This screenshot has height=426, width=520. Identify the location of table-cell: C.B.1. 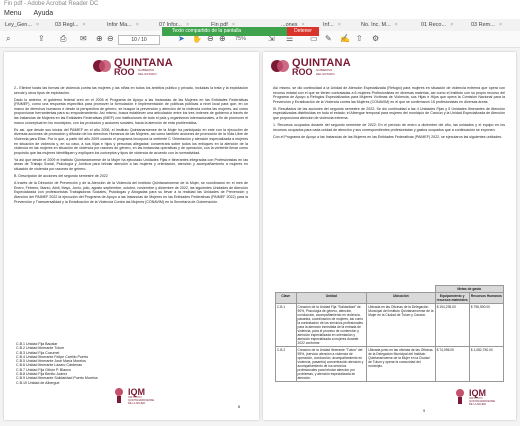
(286, 325).